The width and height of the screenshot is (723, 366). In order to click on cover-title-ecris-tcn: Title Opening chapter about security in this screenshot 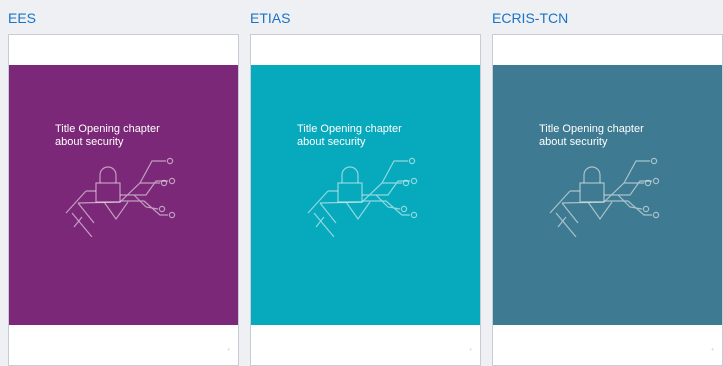, I will do `click(624, 136)`.